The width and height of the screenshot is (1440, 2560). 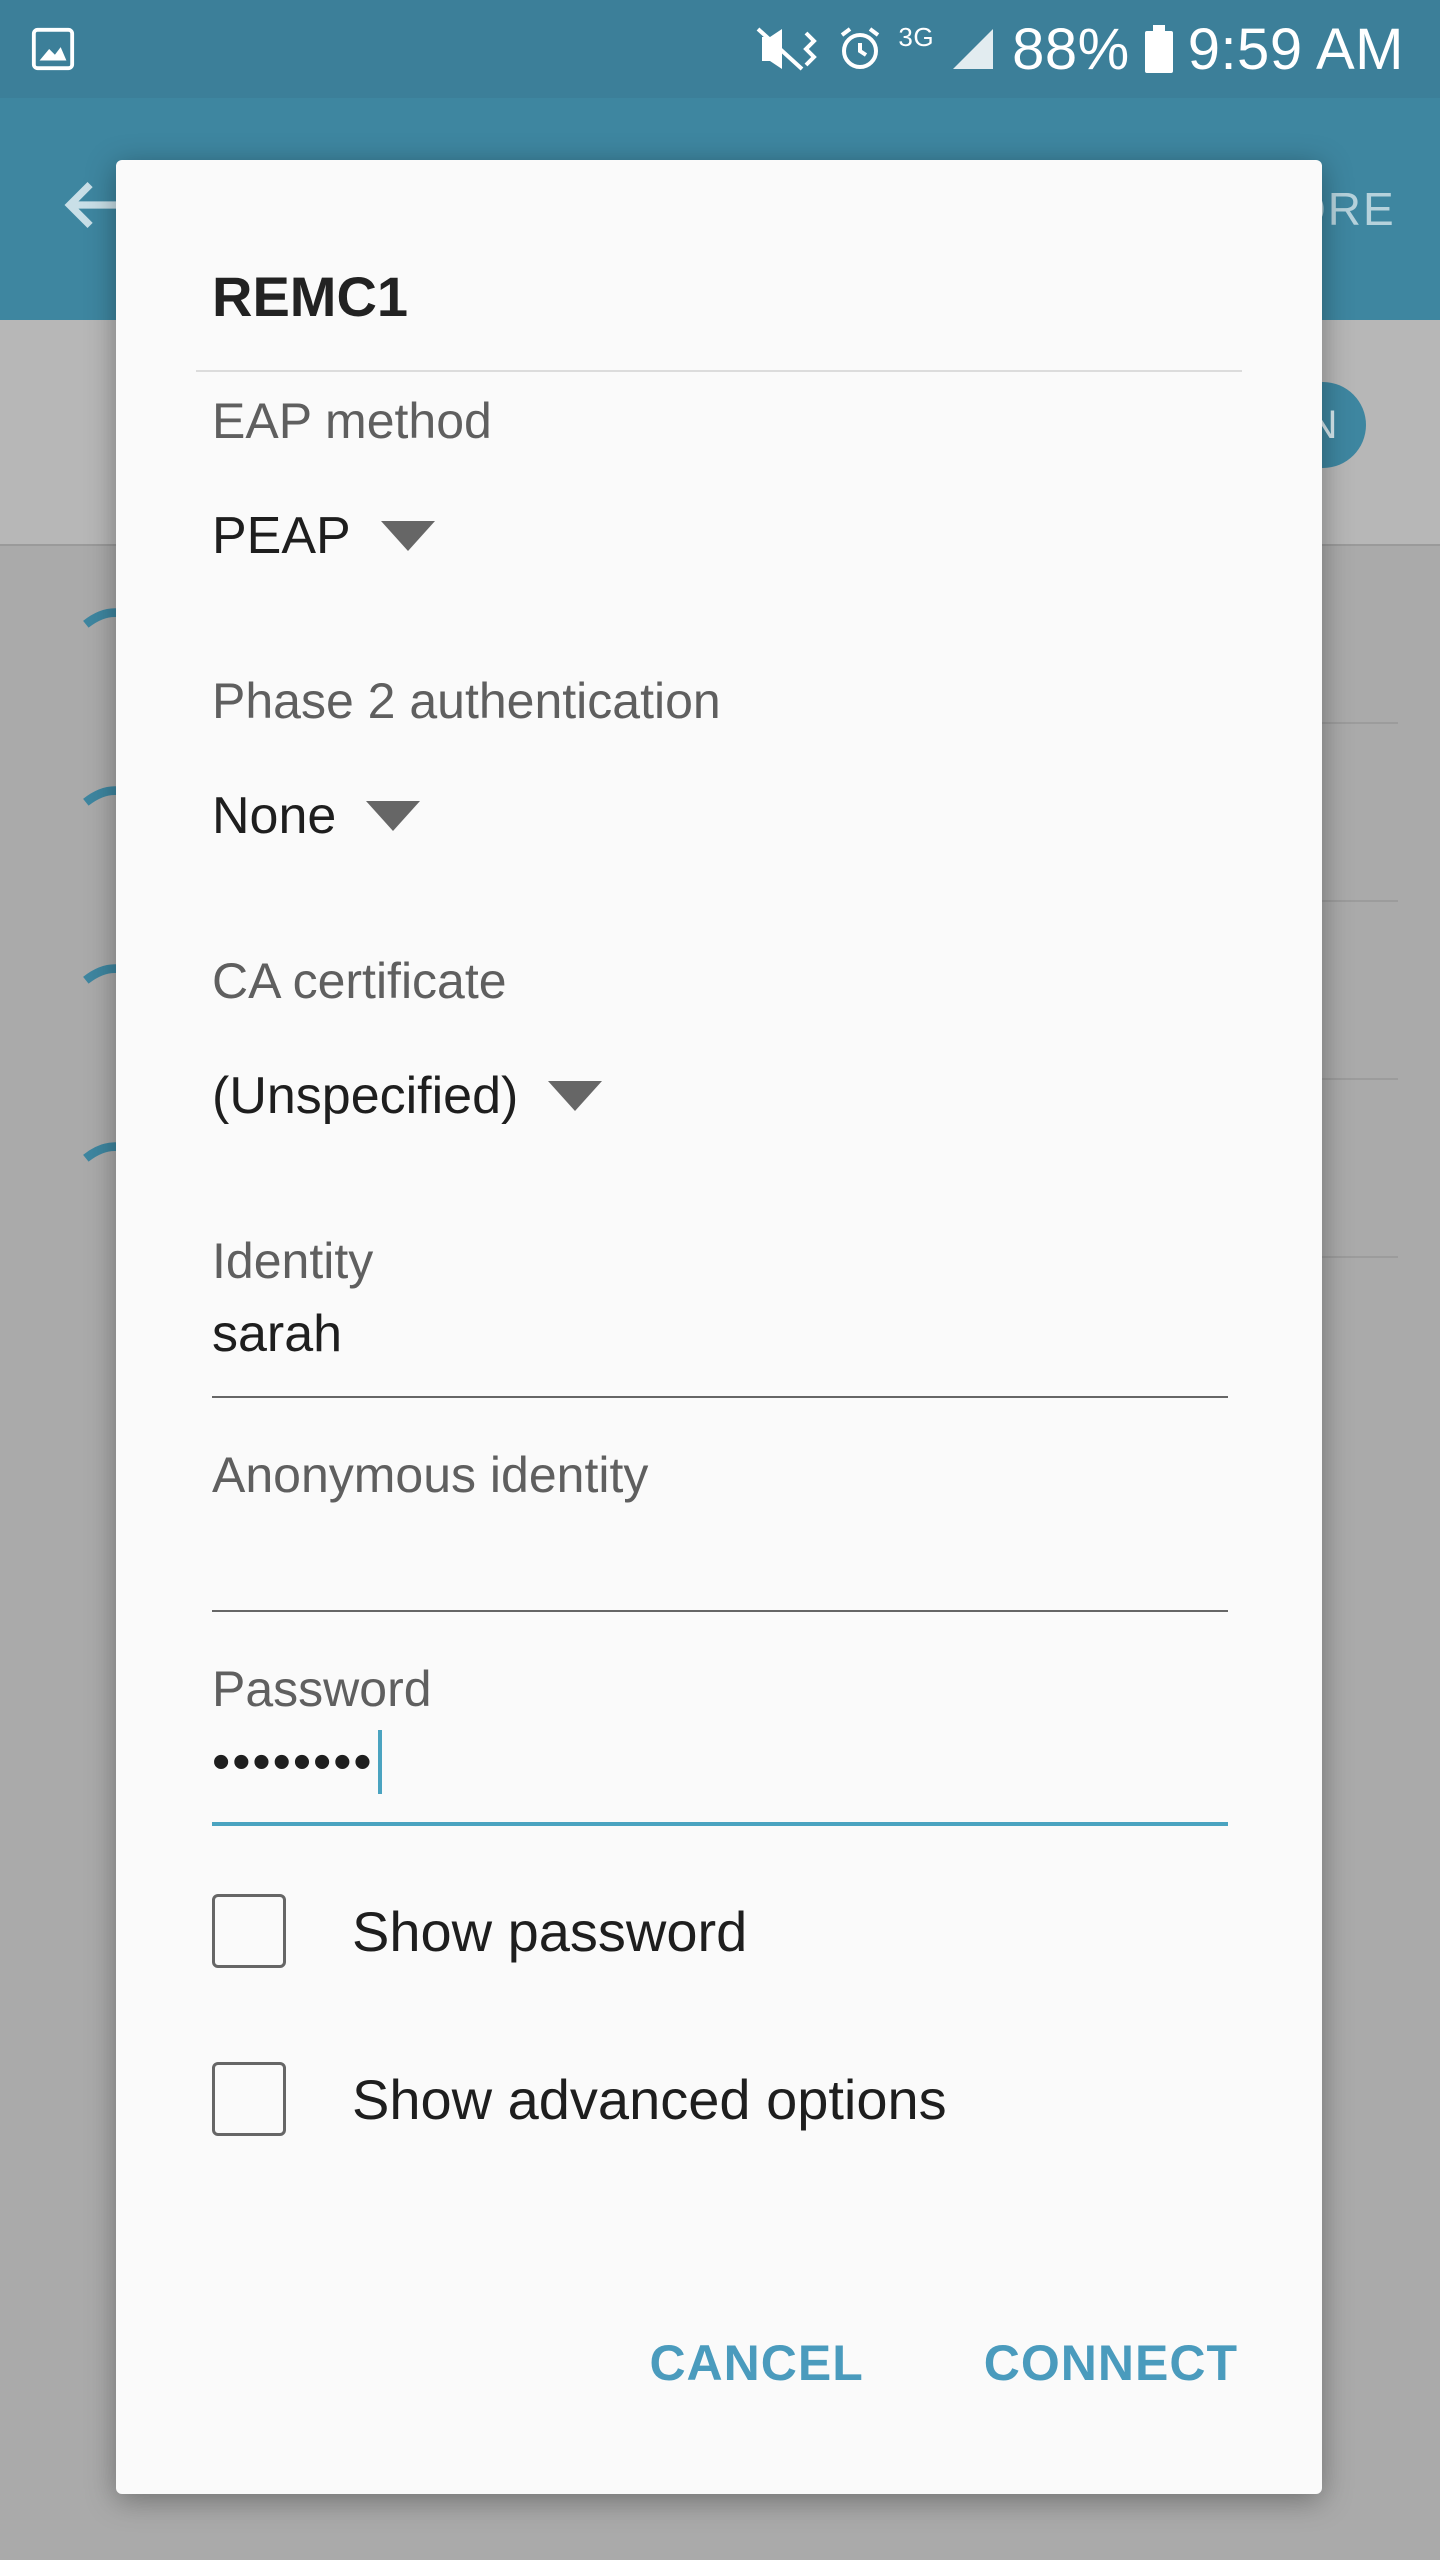 What do you see at coordinates (973, 49) in the screenshot?
I see `signal-icon` at bounding box center [973, 49].